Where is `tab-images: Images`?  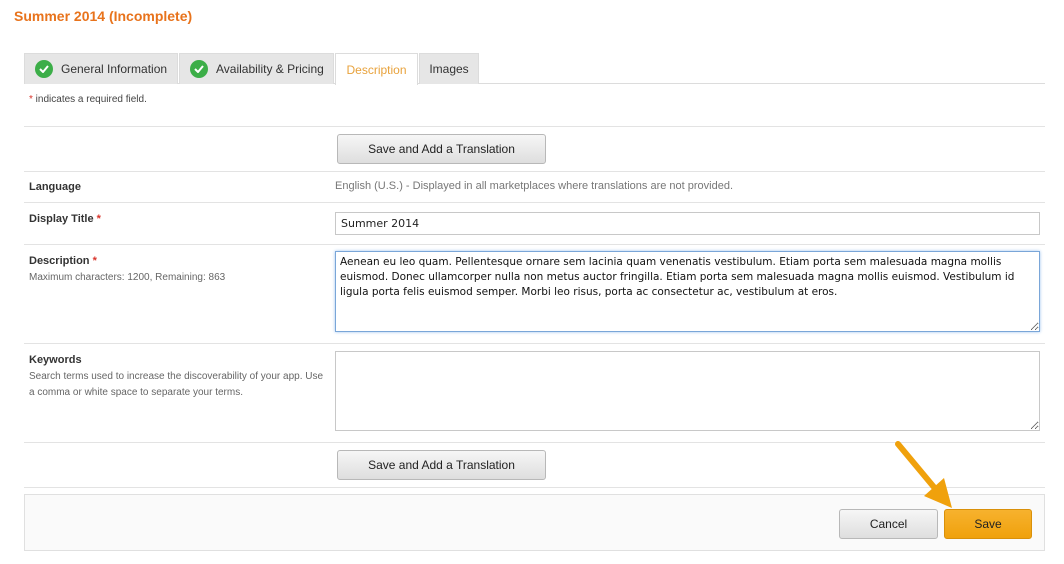
tab-images: Images is located at coordinates (449, 68).